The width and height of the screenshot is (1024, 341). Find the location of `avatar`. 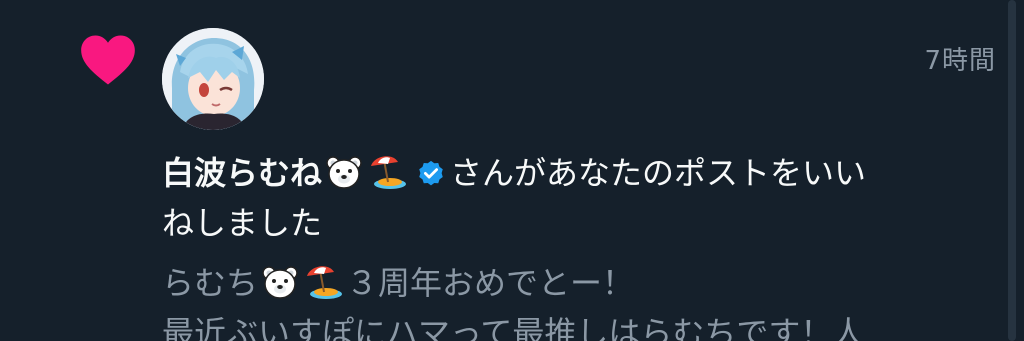

avatar is located at coordinates (213, 79).